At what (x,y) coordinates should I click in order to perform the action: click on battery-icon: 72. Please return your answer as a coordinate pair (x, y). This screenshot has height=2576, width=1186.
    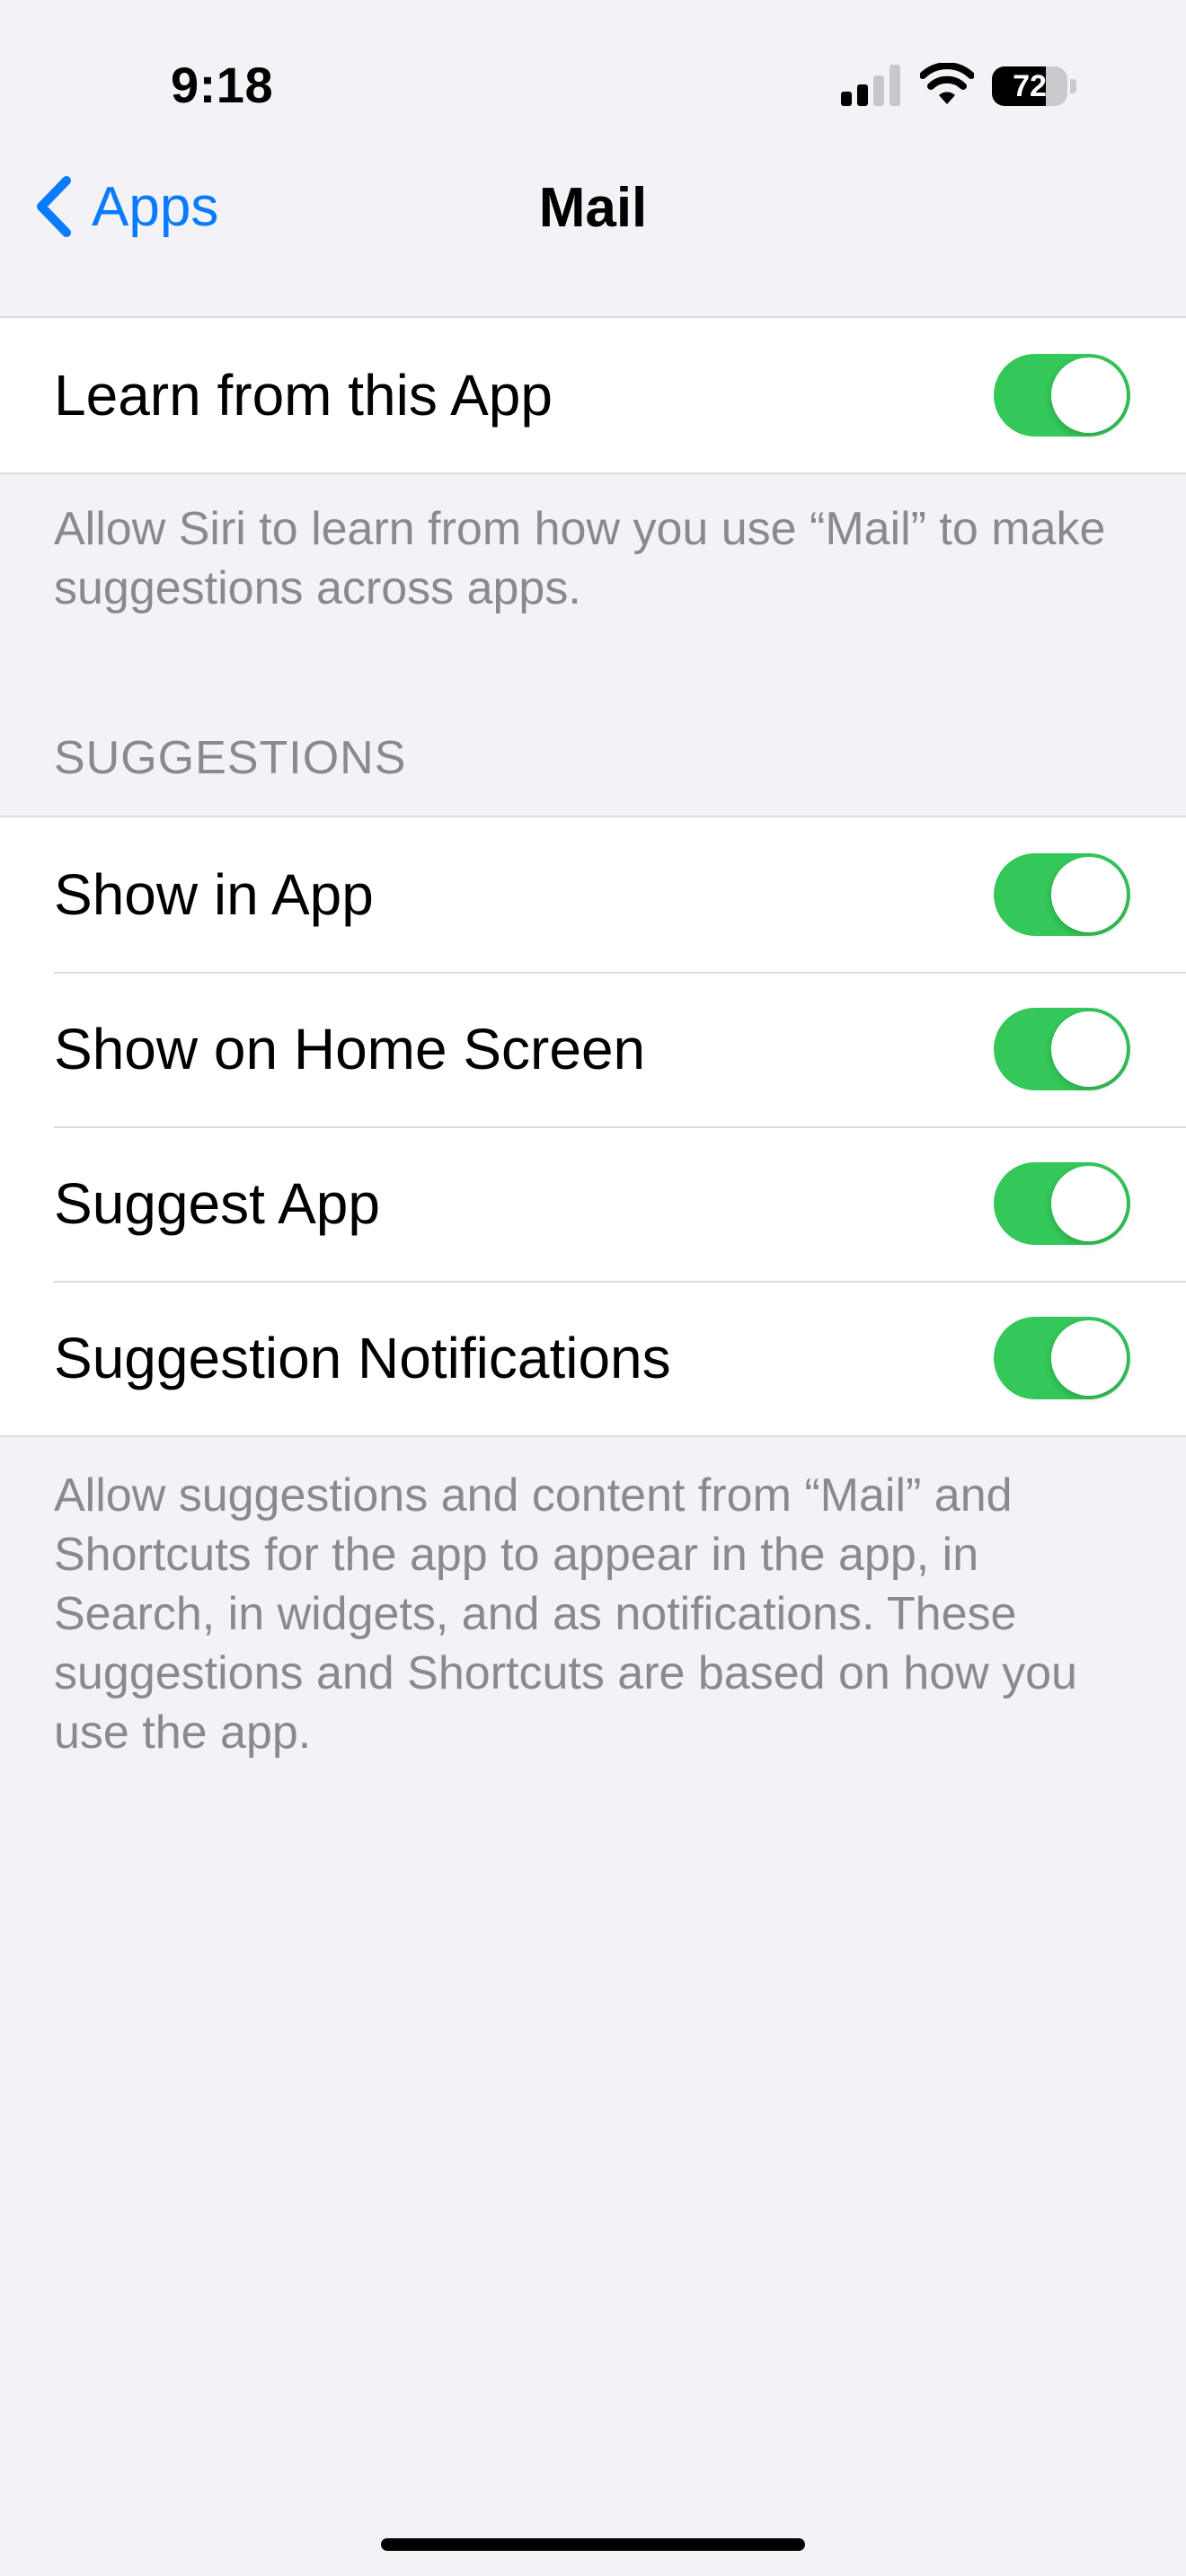
    Looking at the image, I should click on (1034, 86).